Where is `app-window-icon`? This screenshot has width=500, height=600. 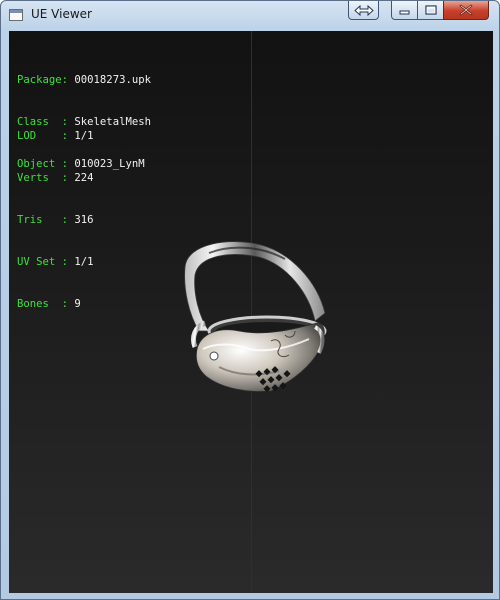
app-window-icon is located at coordinates (16, 15).